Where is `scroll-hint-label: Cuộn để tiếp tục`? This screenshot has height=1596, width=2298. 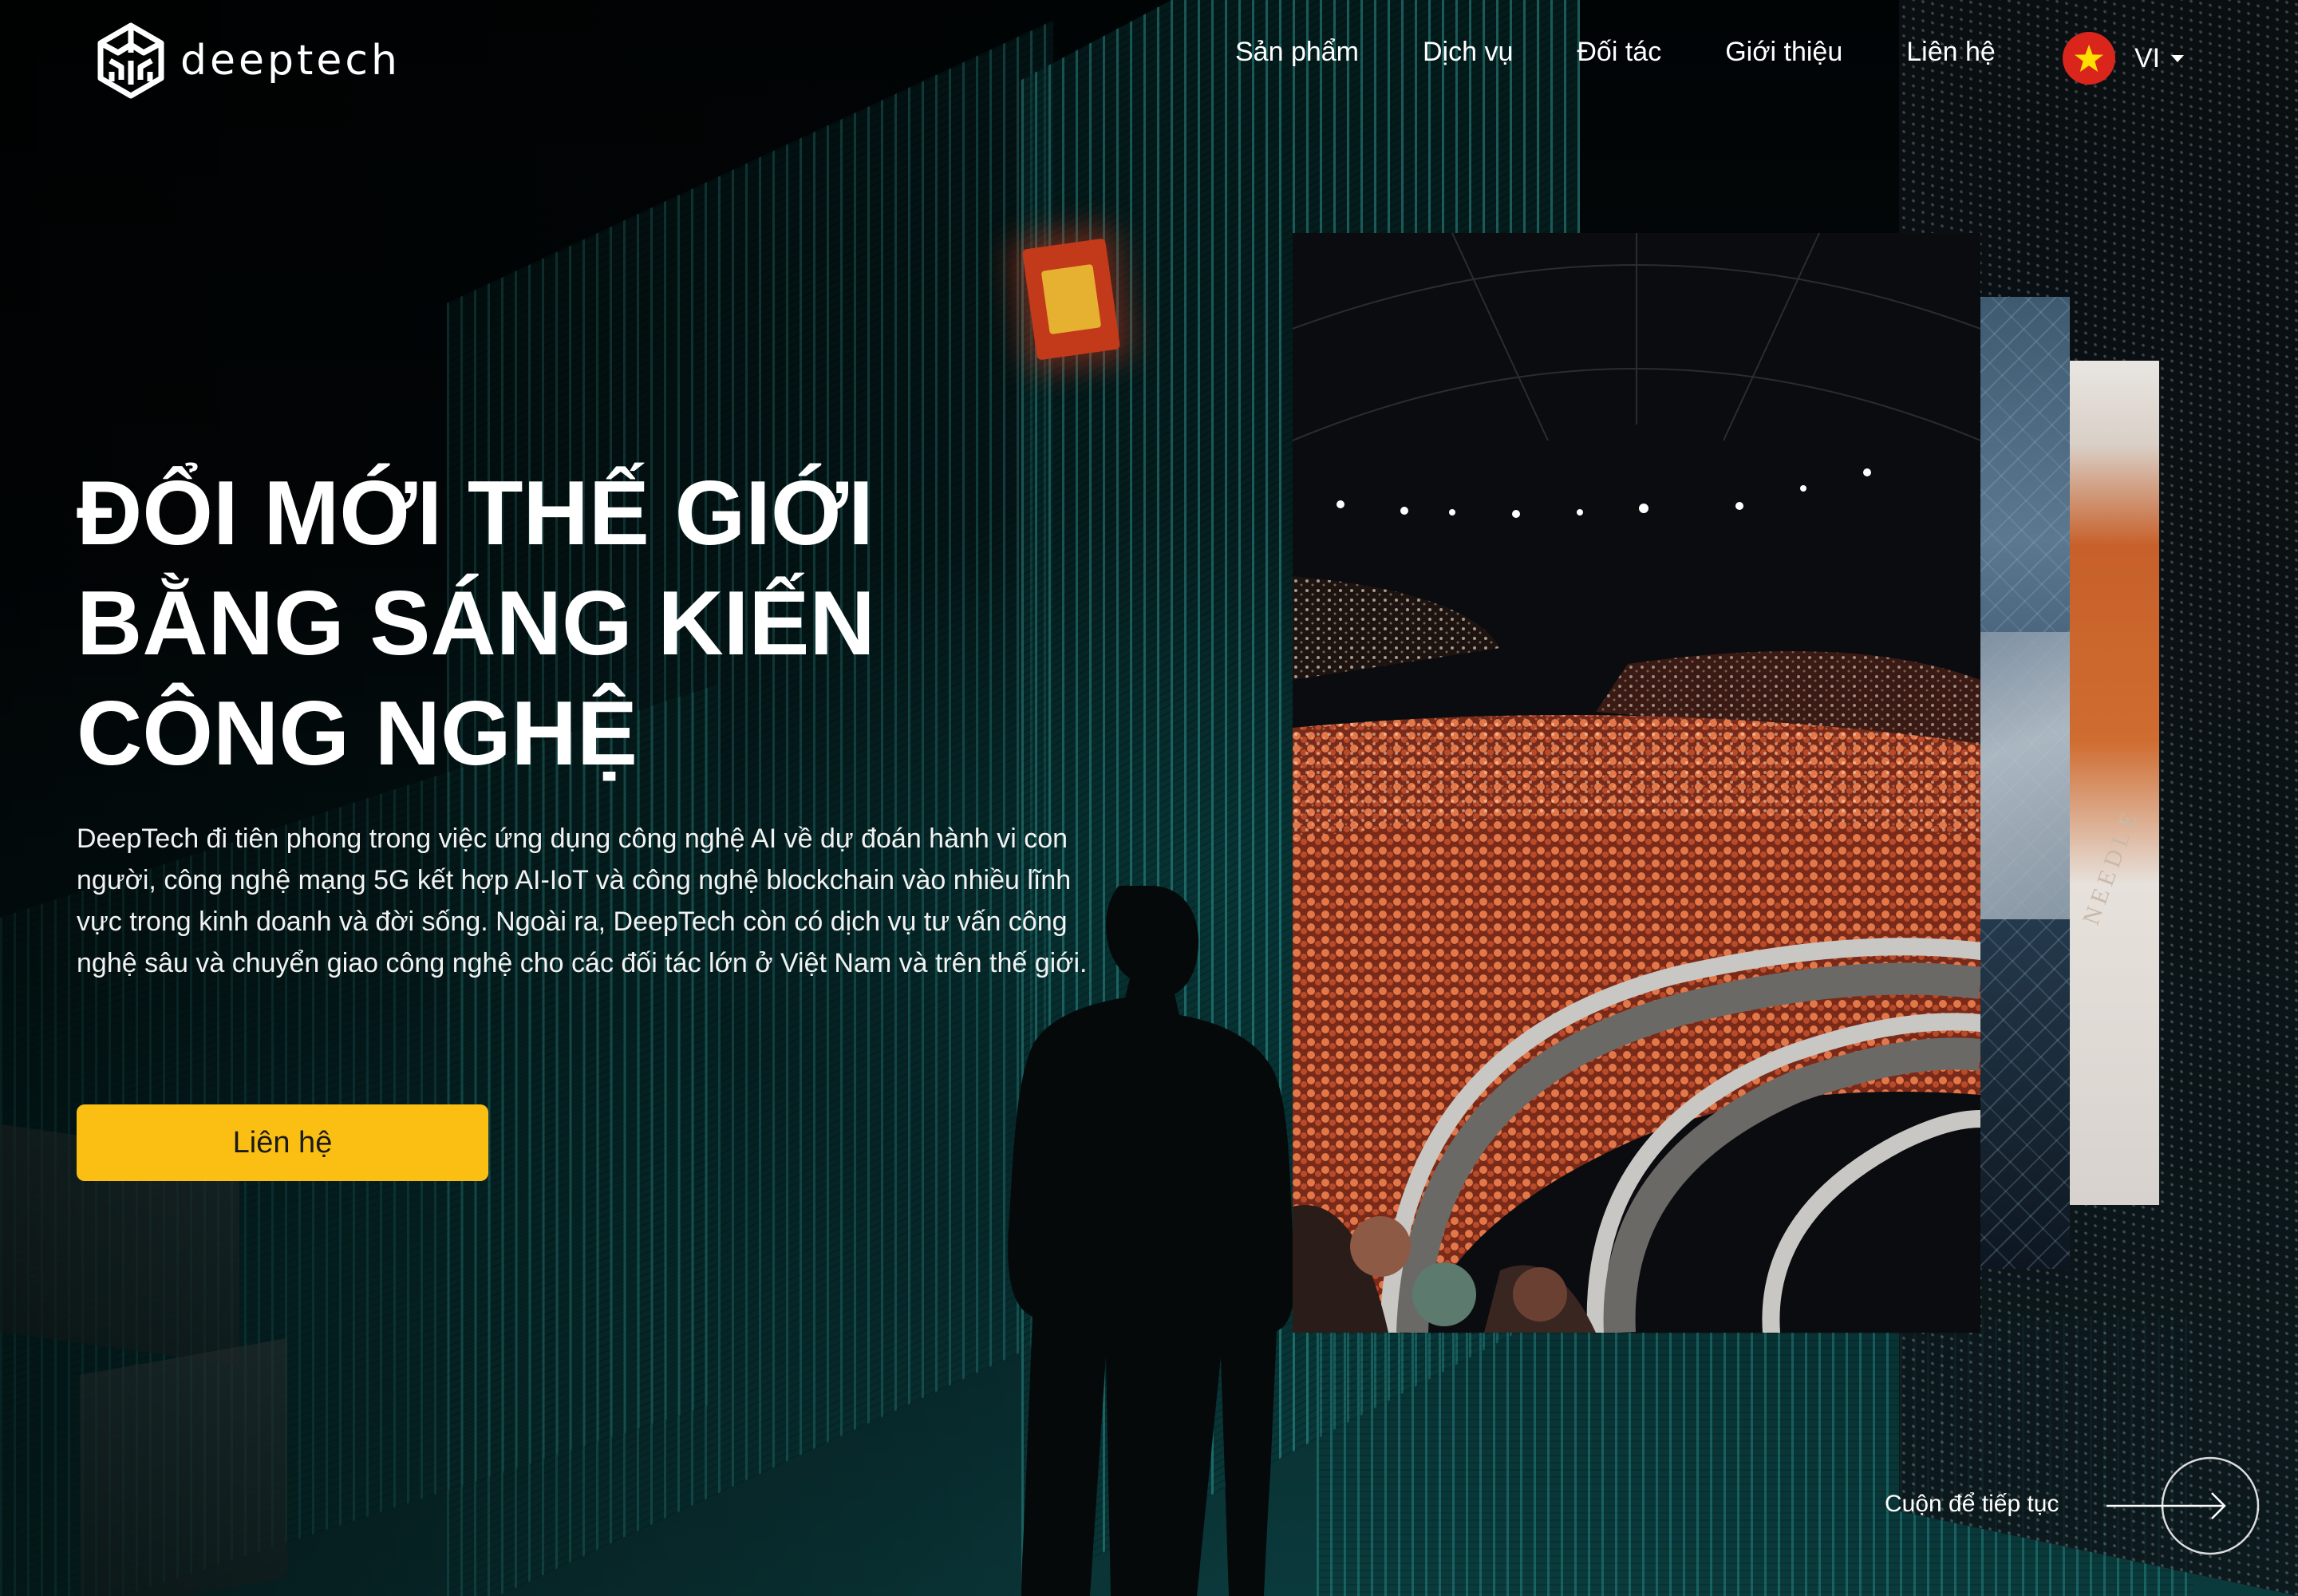 scroll-hint-label: Cuộn để tiếp tục is located at coordinates (1972, 1504).